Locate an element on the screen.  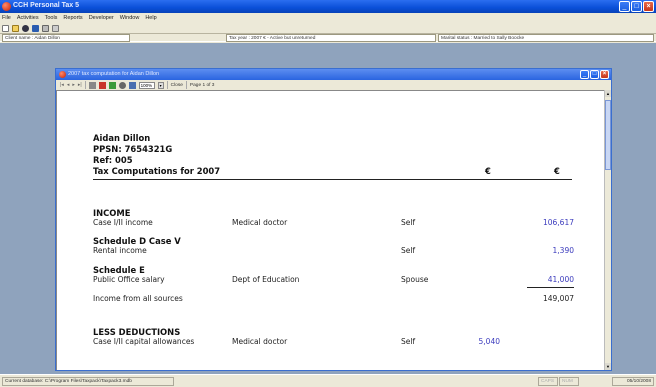
page-setup-icon is located at coordinates (132, 85).